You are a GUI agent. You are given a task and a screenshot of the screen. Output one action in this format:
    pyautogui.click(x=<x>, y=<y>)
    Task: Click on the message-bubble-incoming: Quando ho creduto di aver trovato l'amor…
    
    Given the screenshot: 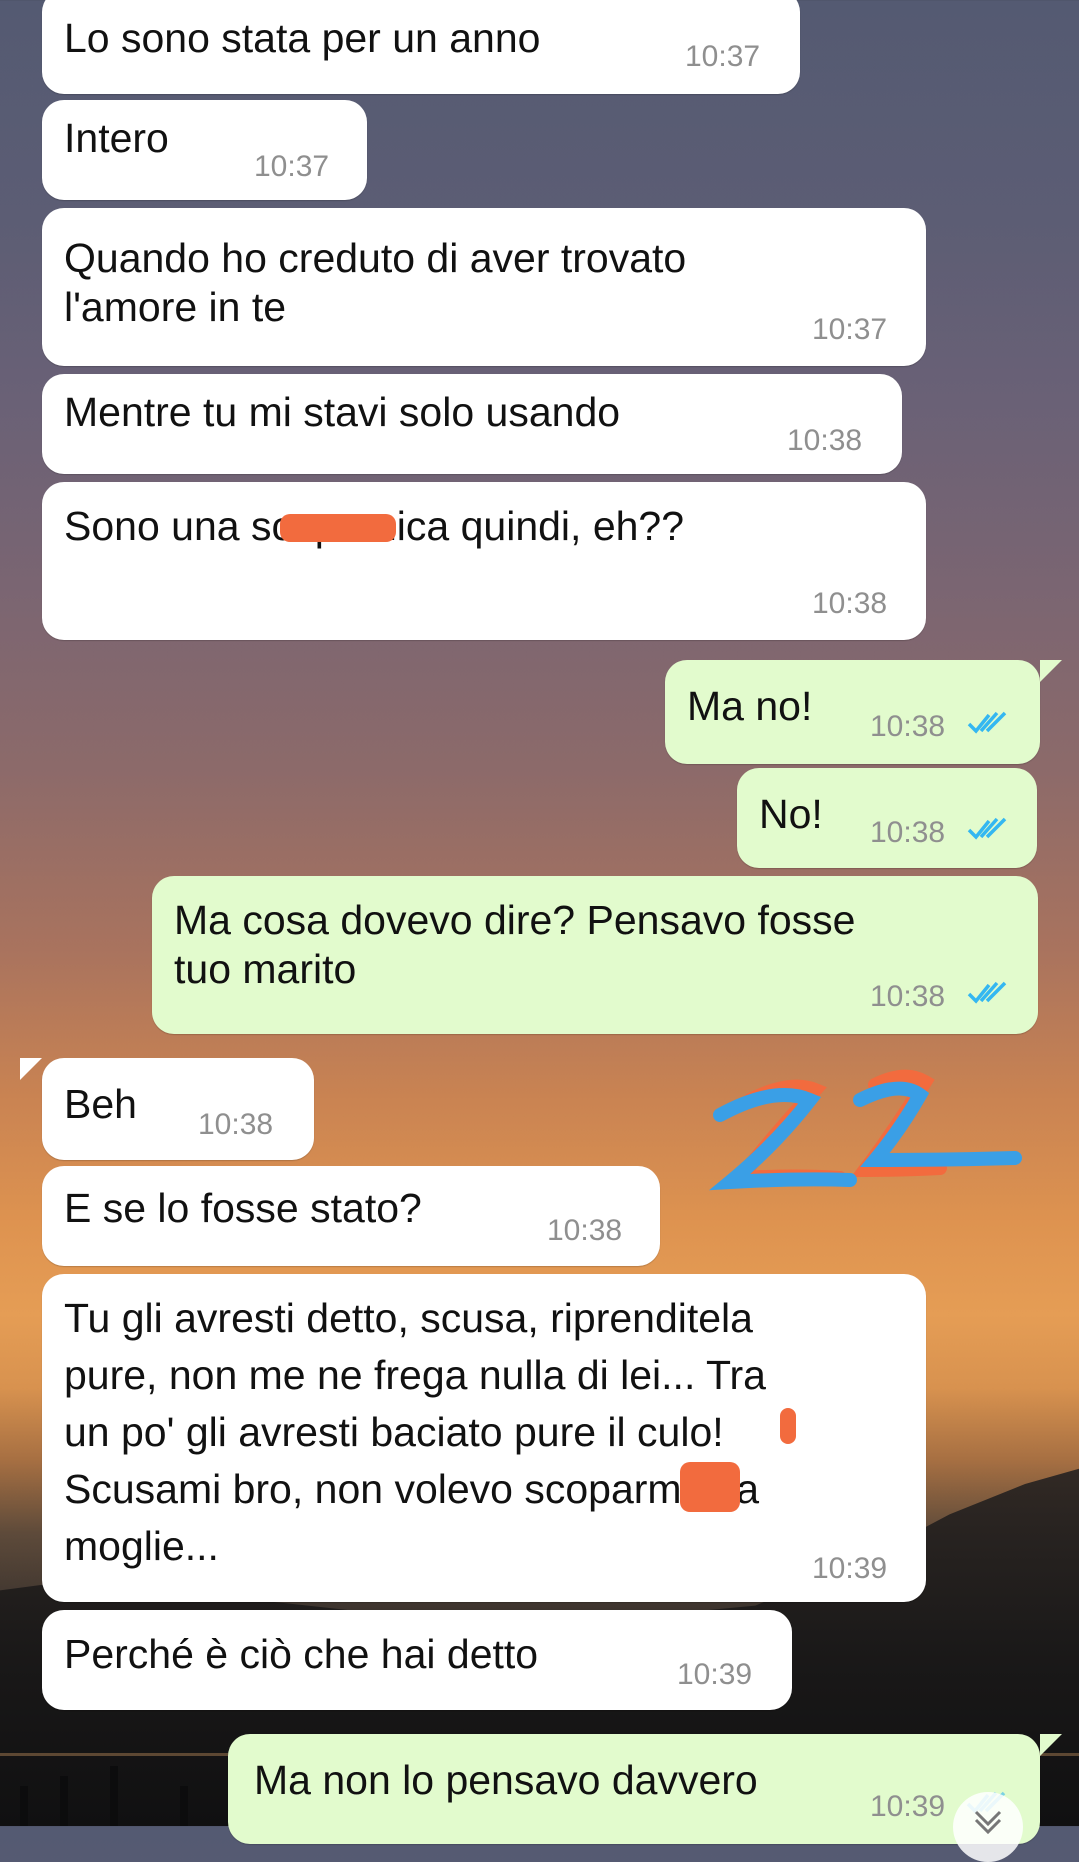 What is the action you would take?
    pyautogui.click(x=484, y=287)
    